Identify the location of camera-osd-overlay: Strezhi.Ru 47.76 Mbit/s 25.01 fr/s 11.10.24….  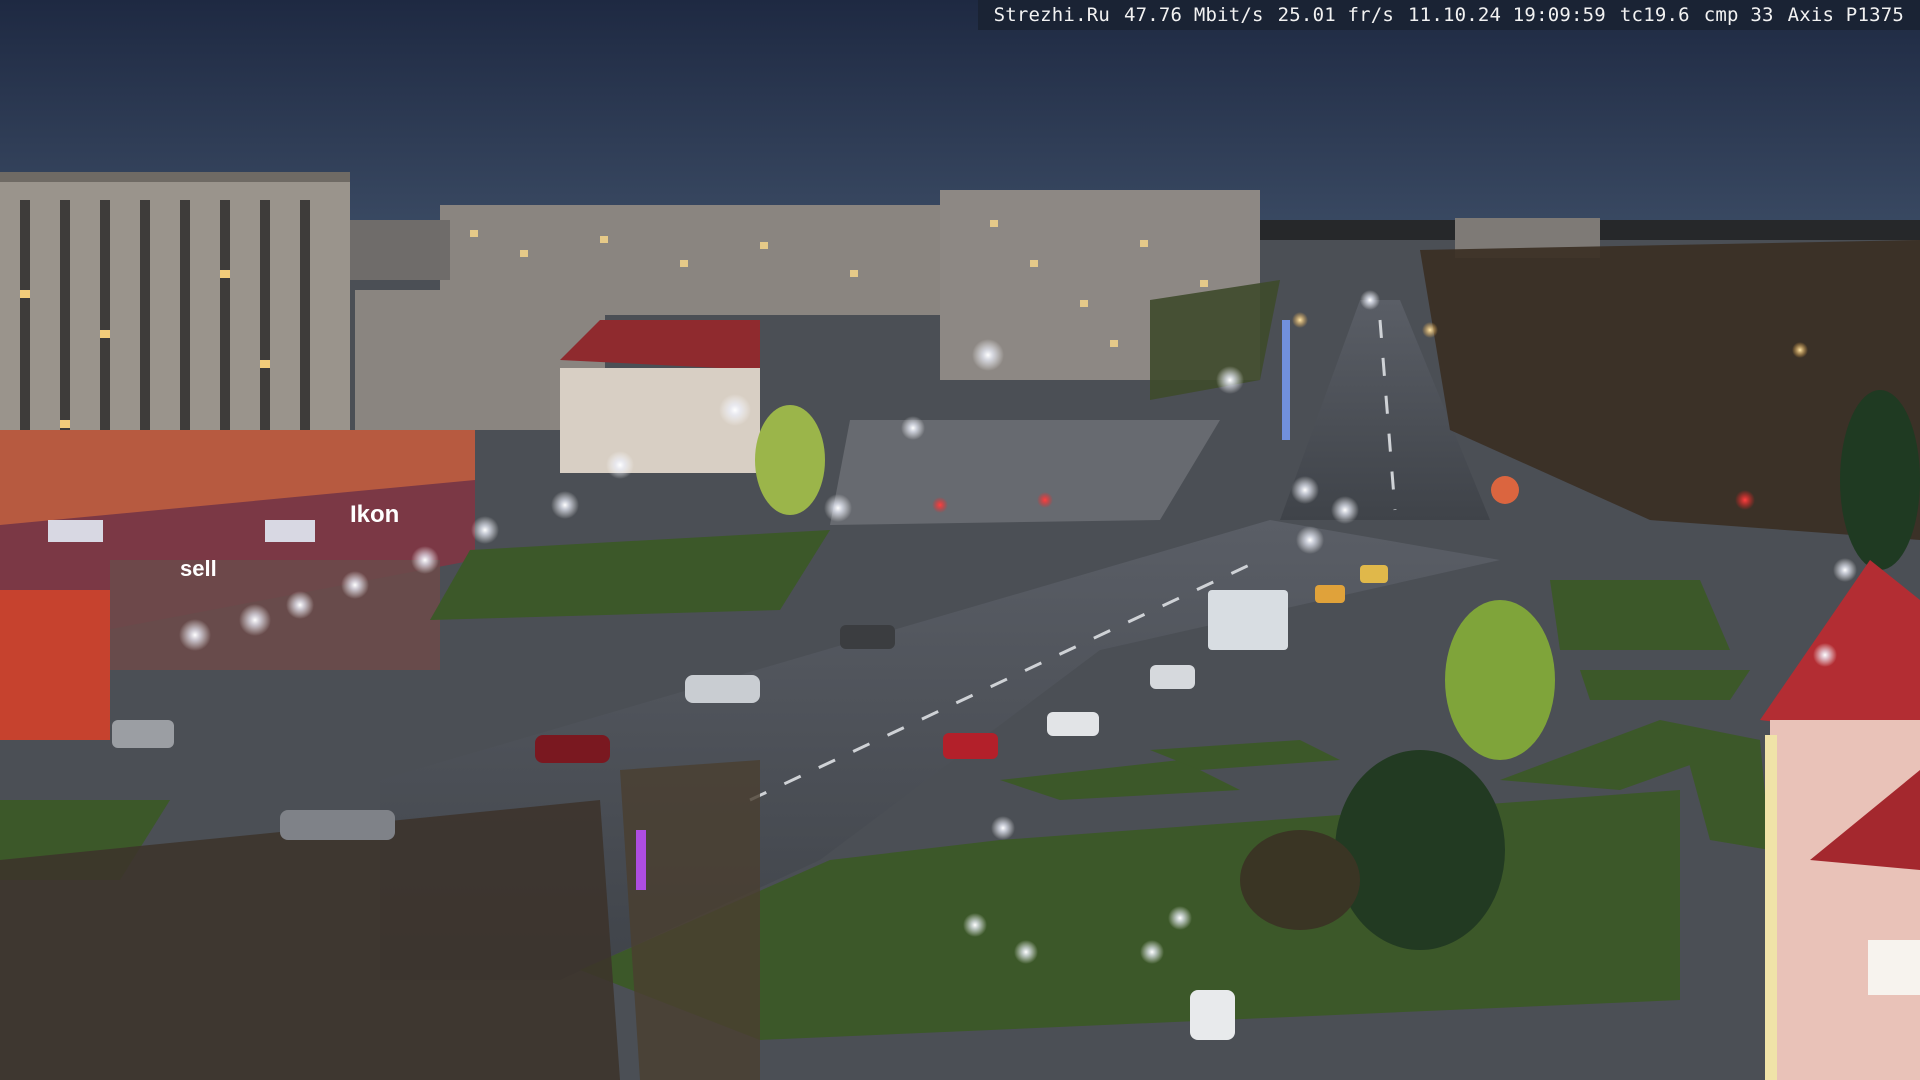
(1448, 15).